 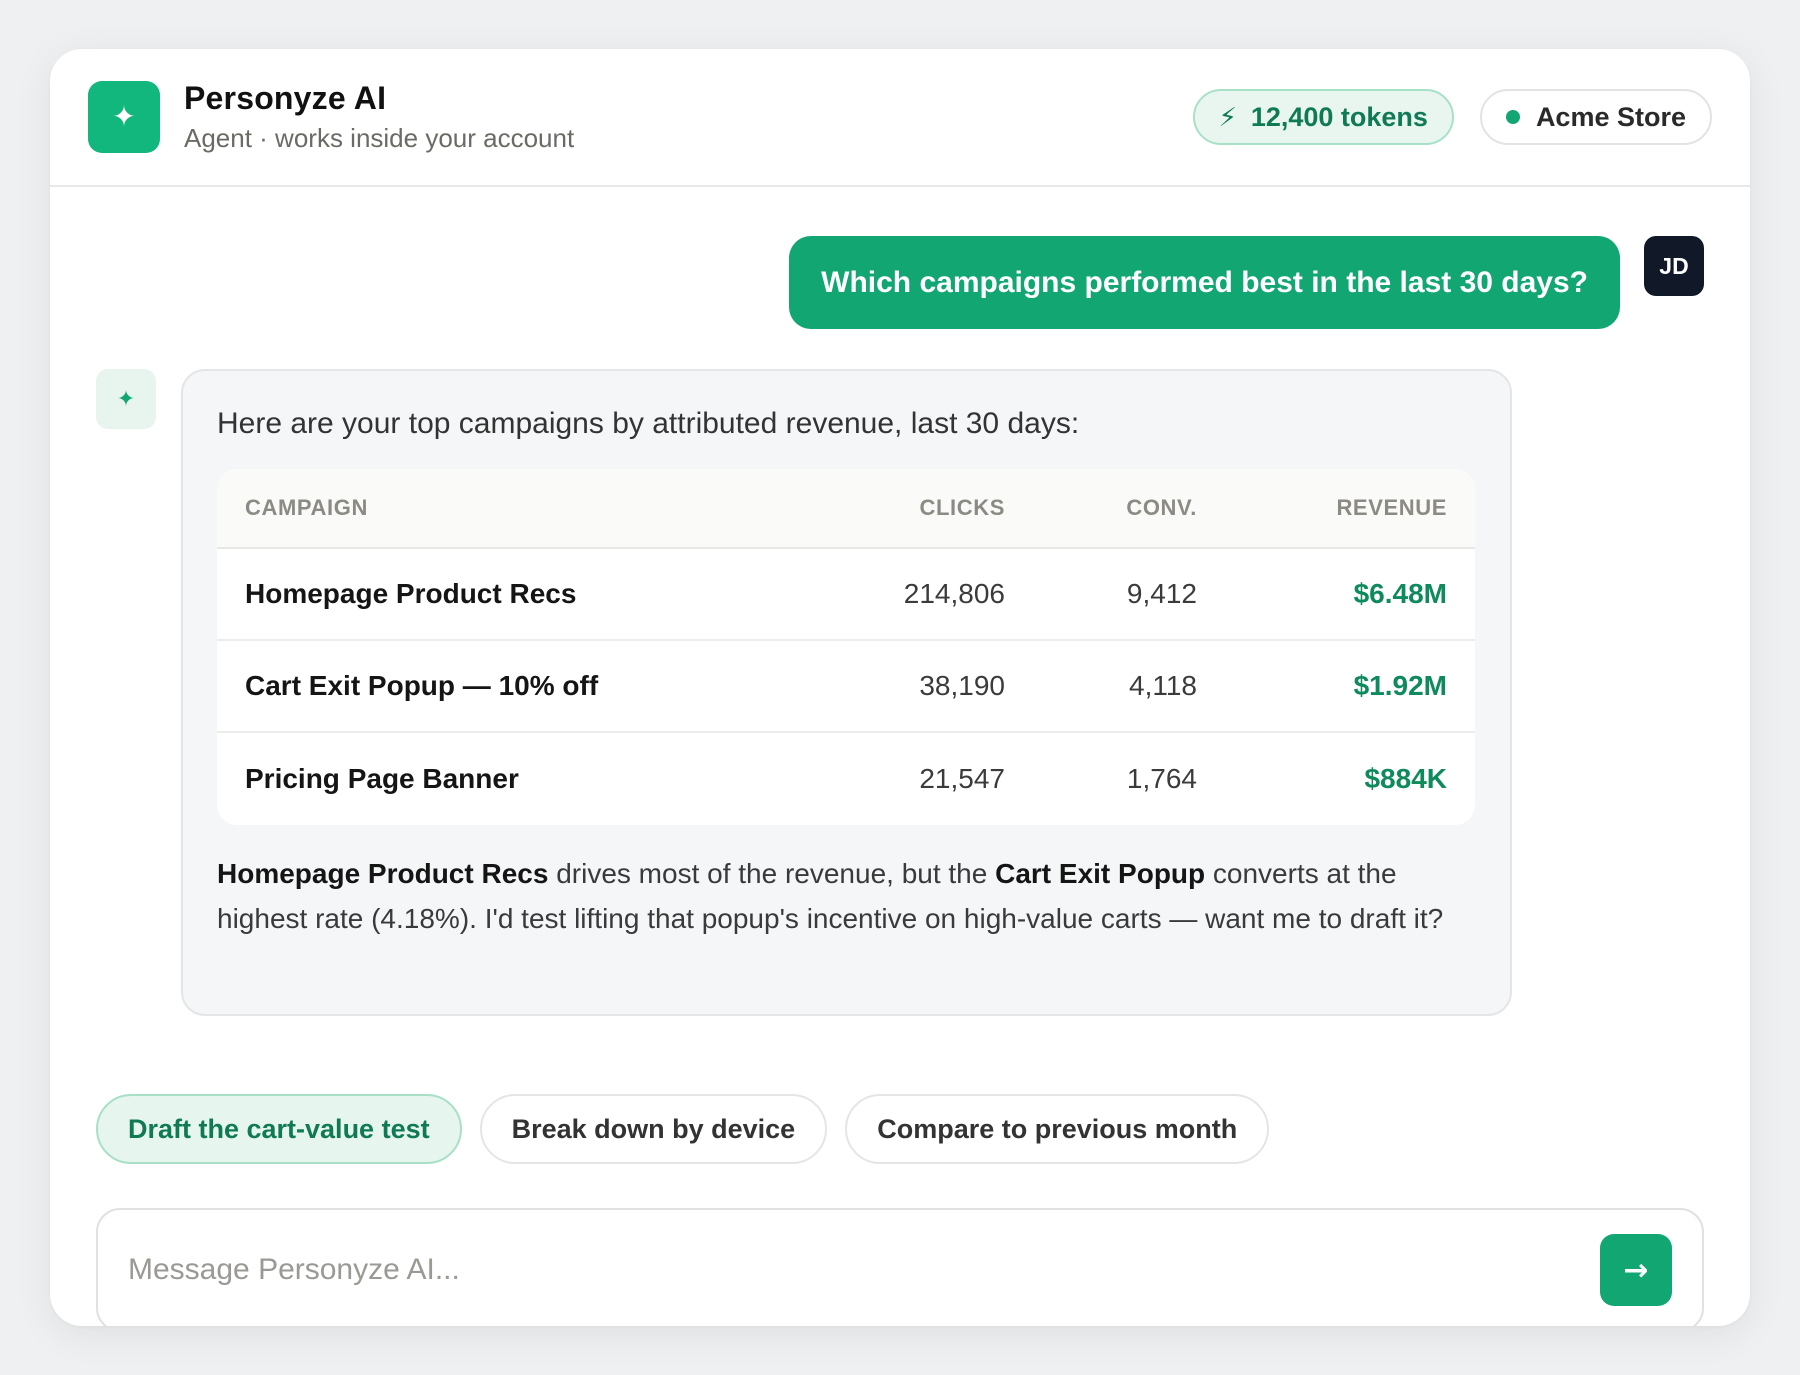 I want to click on header-clicks: CLICKS, so click(x=962, y=507).